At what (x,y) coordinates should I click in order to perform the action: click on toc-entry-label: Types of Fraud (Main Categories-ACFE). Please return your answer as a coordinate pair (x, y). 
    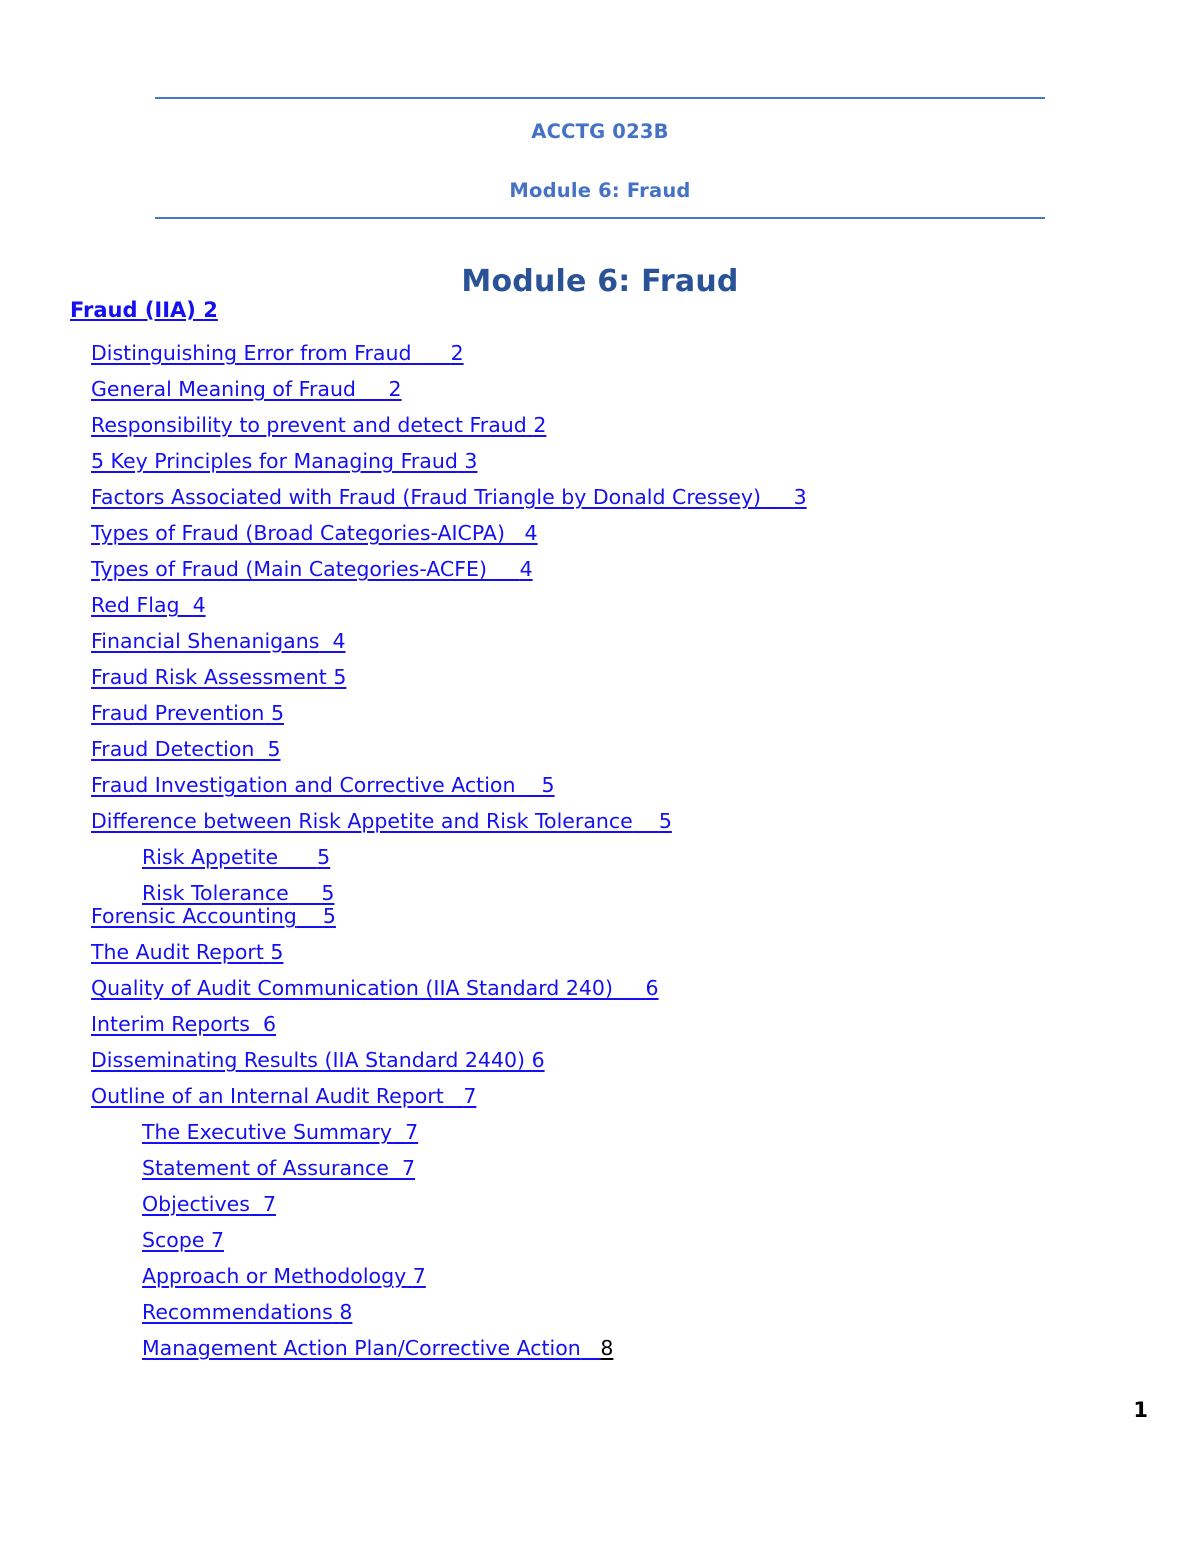
    Looking at the image, I should click on (289, 569).